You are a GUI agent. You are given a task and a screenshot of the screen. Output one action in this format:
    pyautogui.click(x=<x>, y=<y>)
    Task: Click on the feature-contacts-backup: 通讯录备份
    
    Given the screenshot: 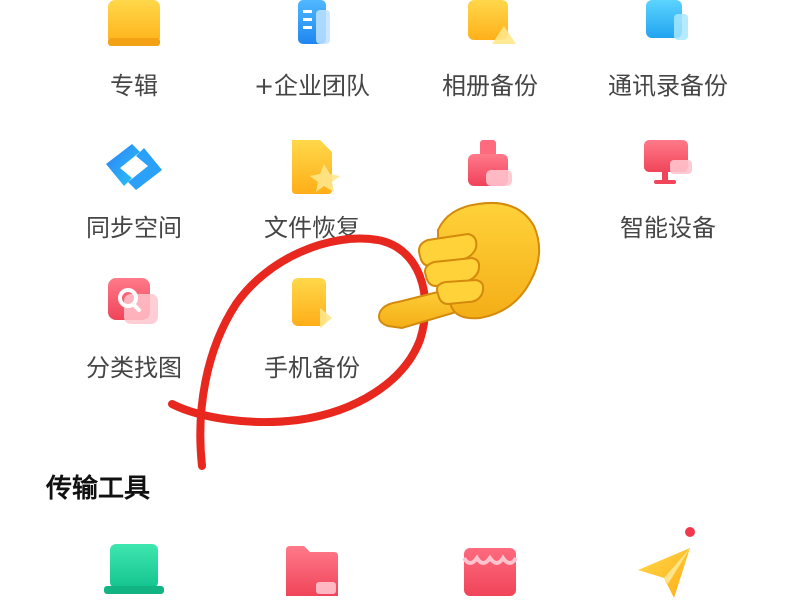 What is the action you would take?
    pyautogui.click(x=668, y=60)
    